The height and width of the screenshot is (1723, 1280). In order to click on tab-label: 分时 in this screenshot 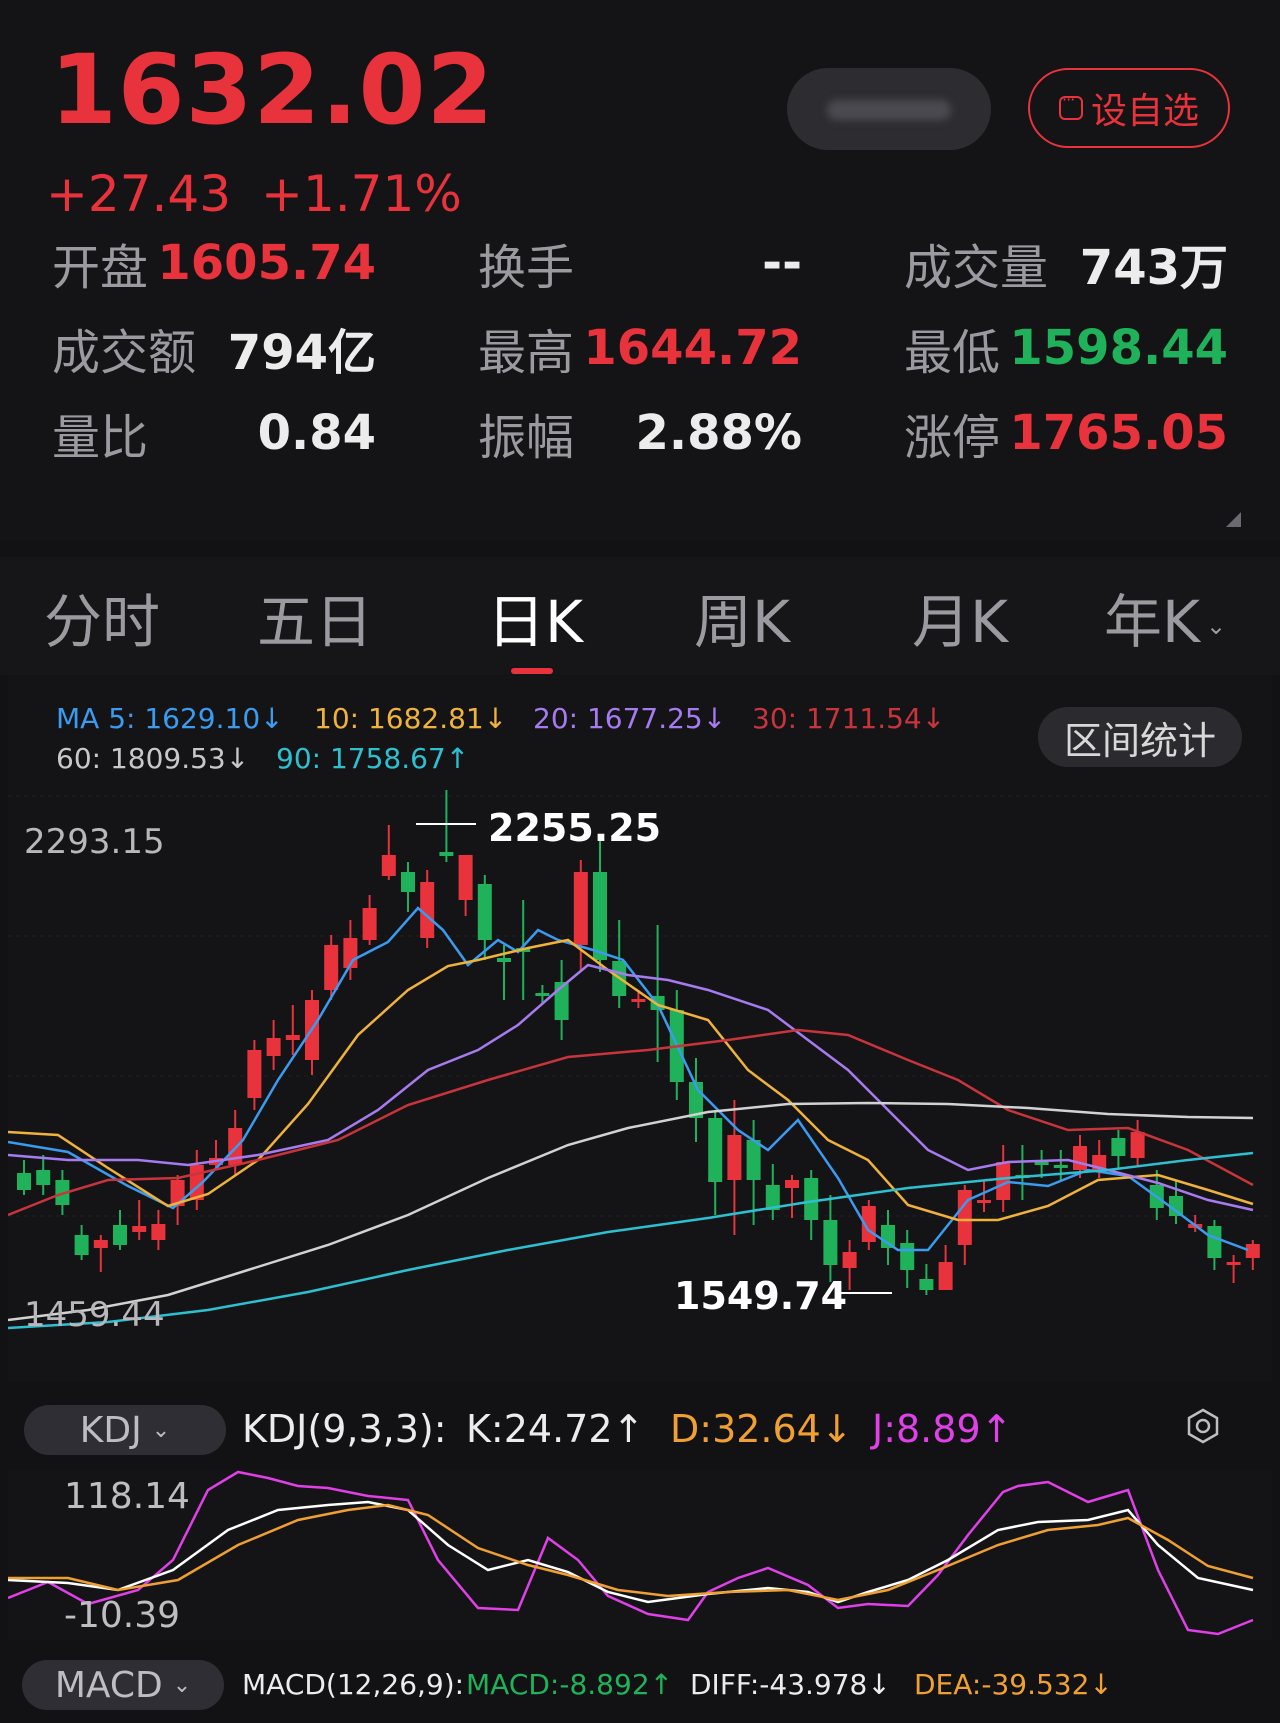, I will do `click(102, 622)`.